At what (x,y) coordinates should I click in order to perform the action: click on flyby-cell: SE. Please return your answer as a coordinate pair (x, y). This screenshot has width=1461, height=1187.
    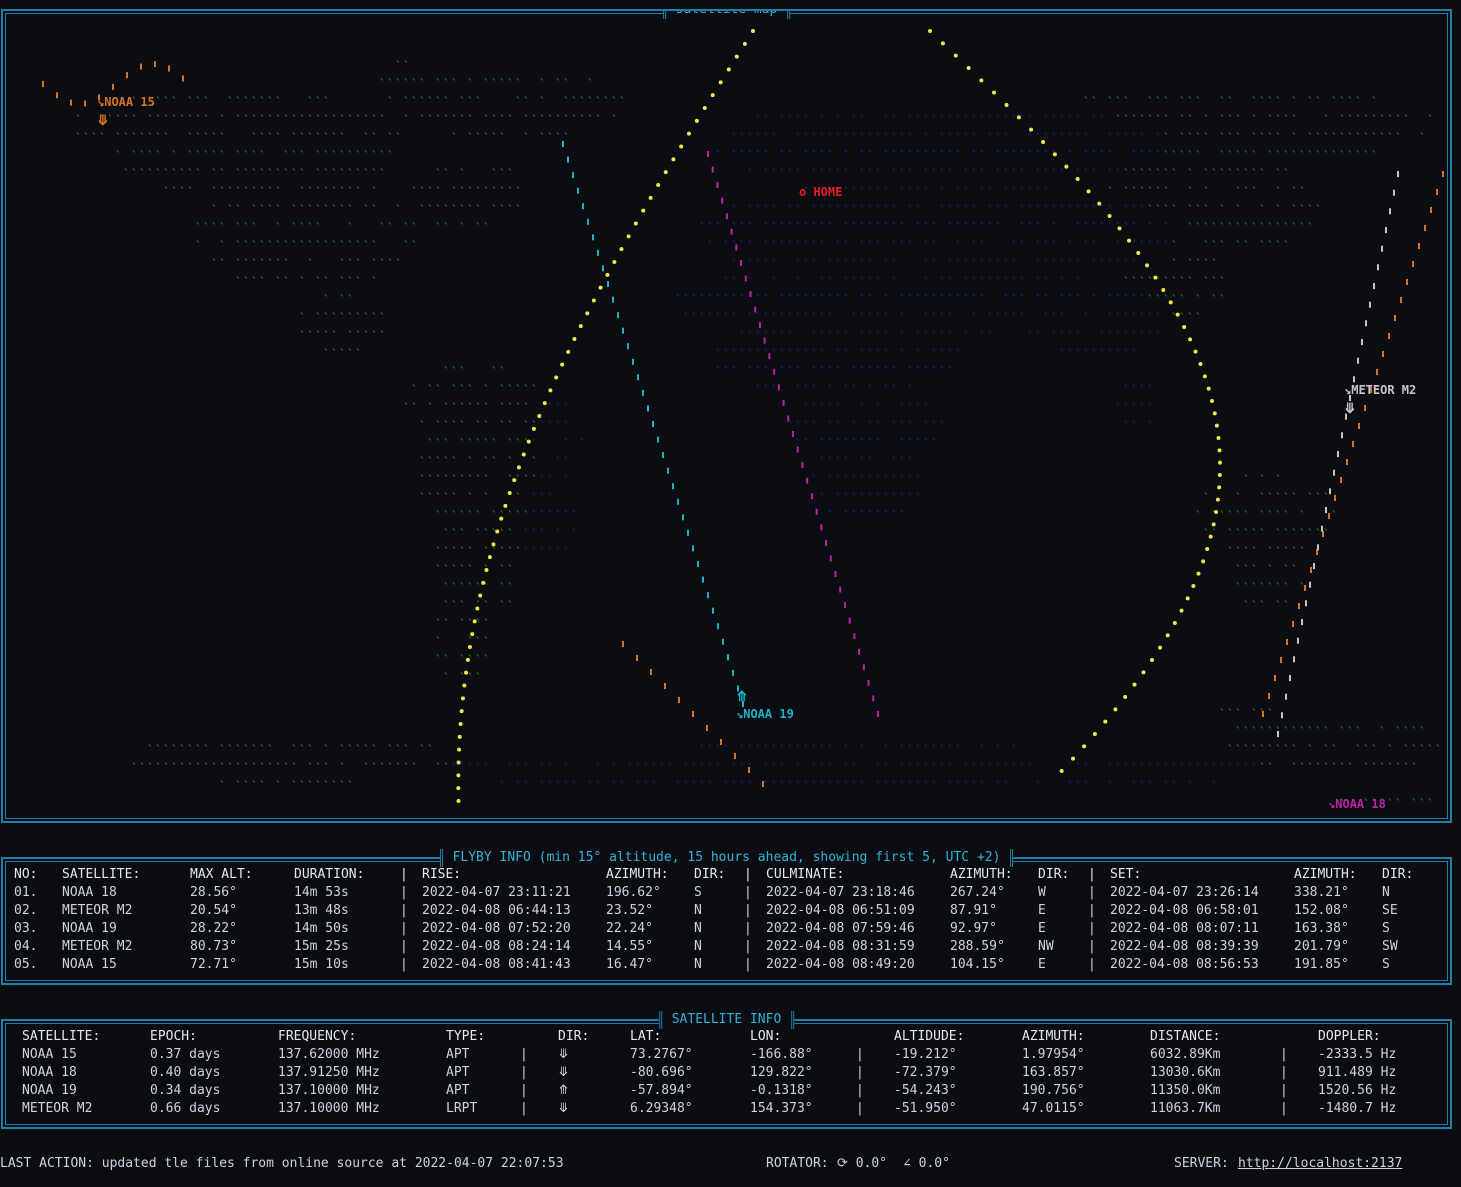
    Looking at the image, I should click on (1390, 910).